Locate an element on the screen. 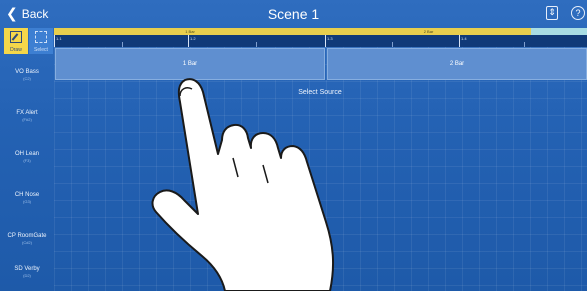 The height and width of the screenshot is (291, 587). back-label: Back is located at coordinates (35, 14).